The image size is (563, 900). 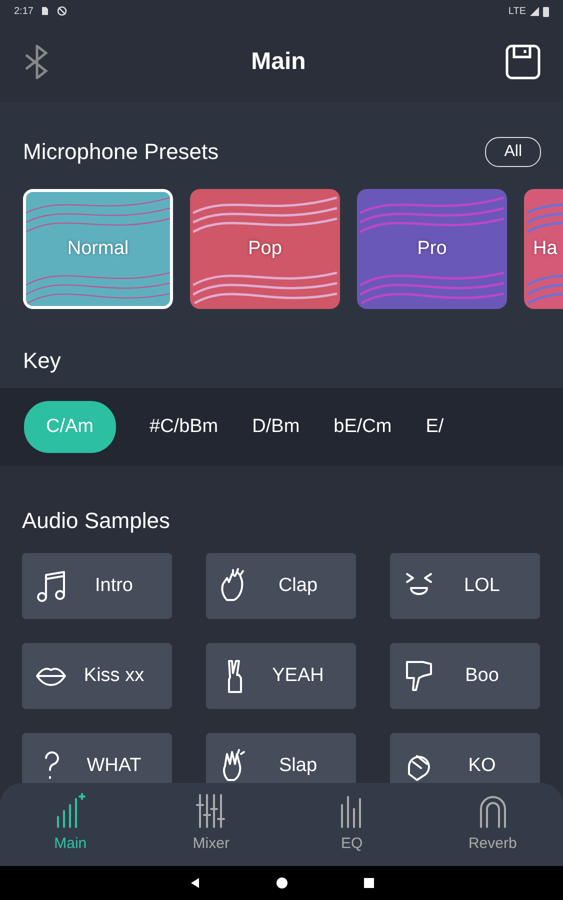 I want to click on sample-button: Slap, so click(x=281, y=758).